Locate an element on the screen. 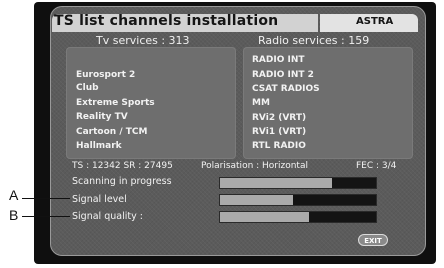 The height and width of the screenshot is (268, 444). list-item: RADIO INT 2 is located at coordinates (283, 75).